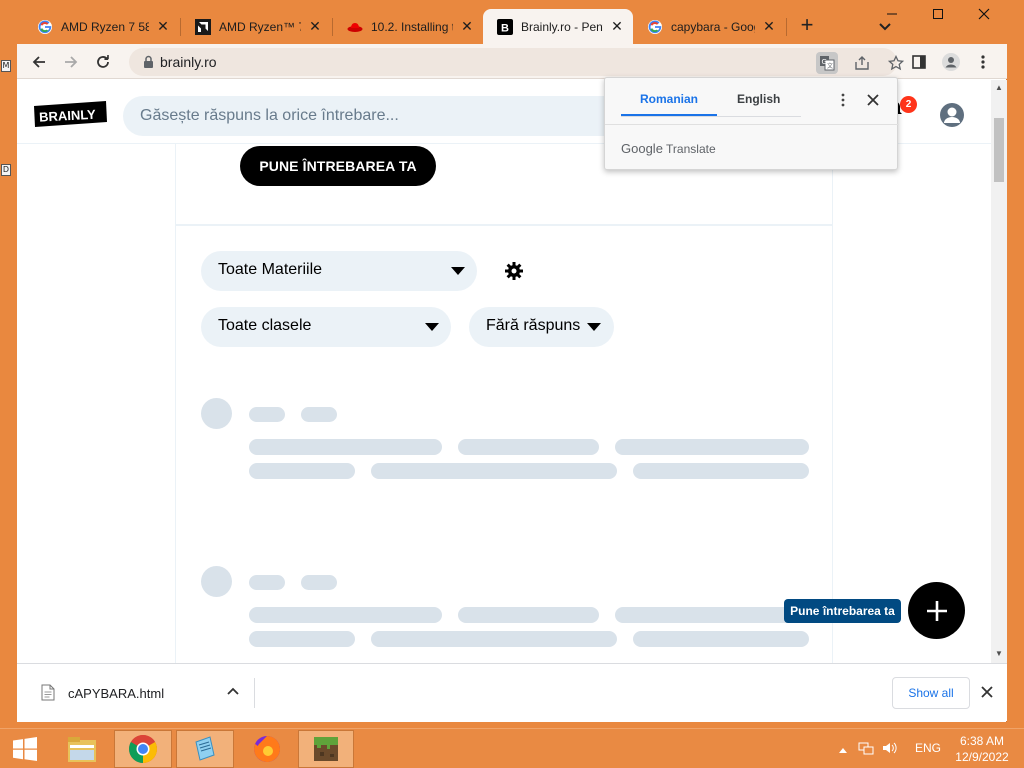  I want to click on clock-date: 12/9/2022, so click(982, 757).